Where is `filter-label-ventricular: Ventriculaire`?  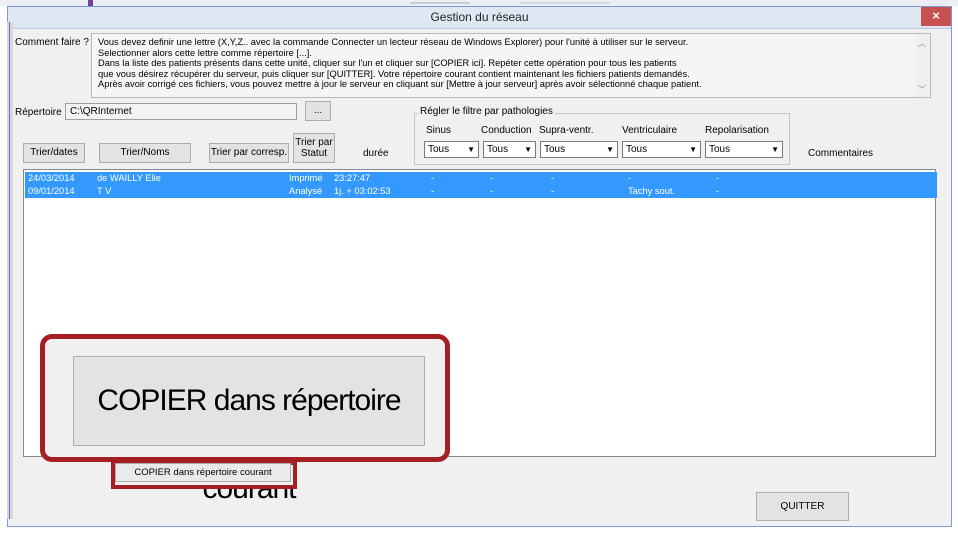
filter-label-ventricular: Ventriculaire is located at coordinates (650, 130).